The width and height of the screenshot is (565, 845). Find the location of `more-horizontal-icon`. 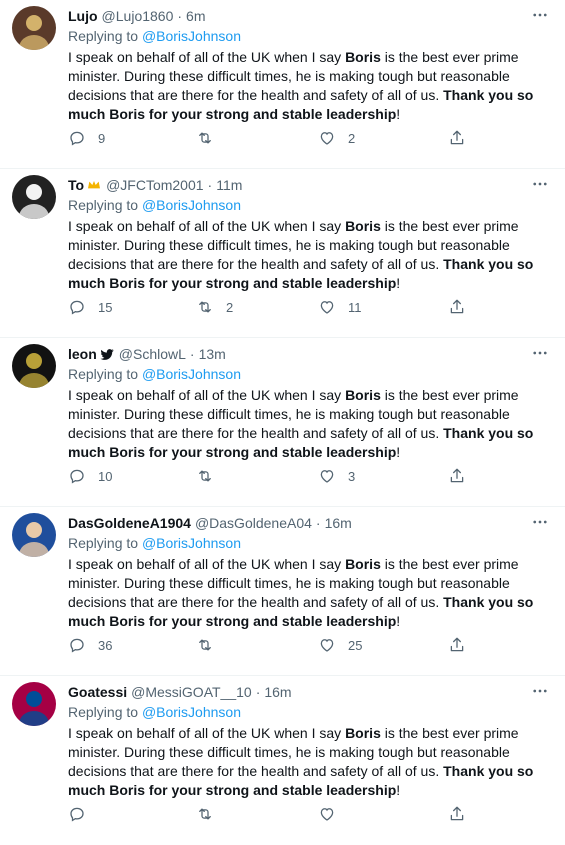

more-horizontal-icon is located at coordinates (540, 691).